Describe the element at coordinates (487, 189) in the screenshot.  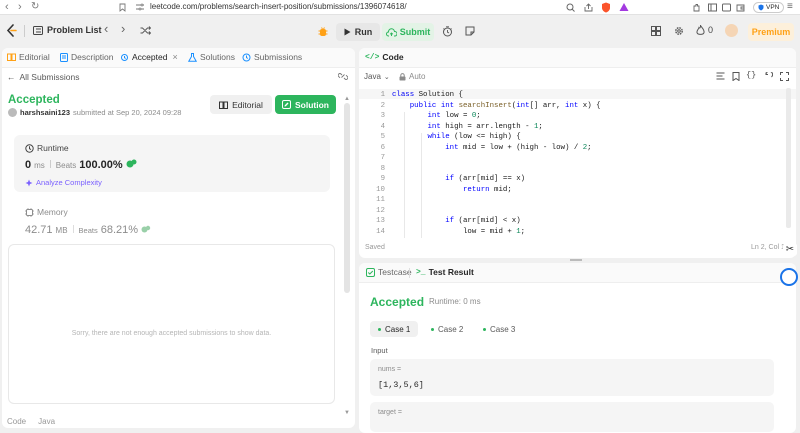
I see `code-line: return mid;` at that location.